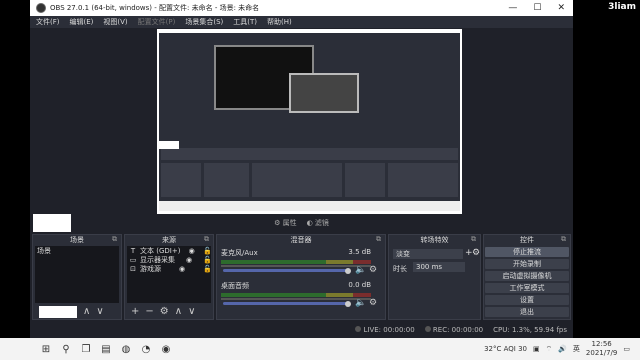 This screenshot has width=640, height=360. Describe the element at coordinates (309, 154) in the screenshot. I see `nested-toolbar` at that location.